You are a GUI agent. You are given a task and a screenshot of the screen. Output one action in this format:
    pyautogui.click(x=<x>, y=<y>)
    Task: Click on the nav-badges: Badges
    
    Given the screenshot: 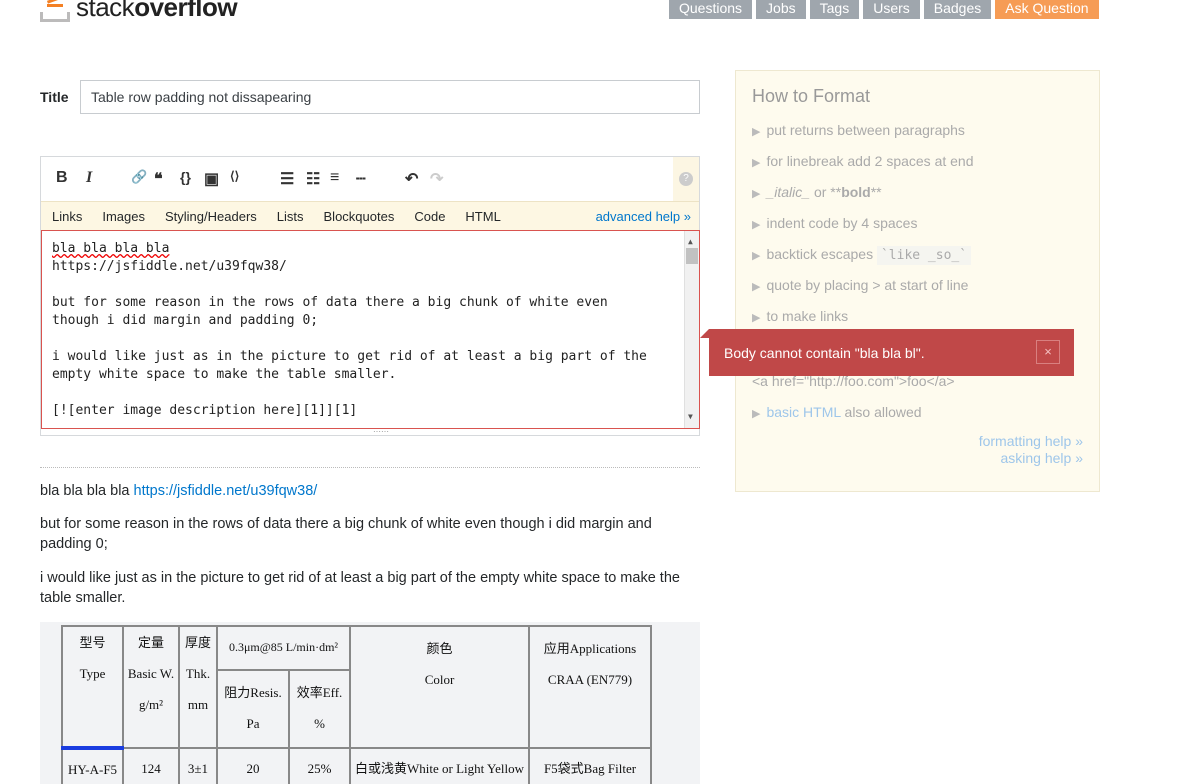 What is the action you would take?
    pyautogui.click(x=957, y=9)
    